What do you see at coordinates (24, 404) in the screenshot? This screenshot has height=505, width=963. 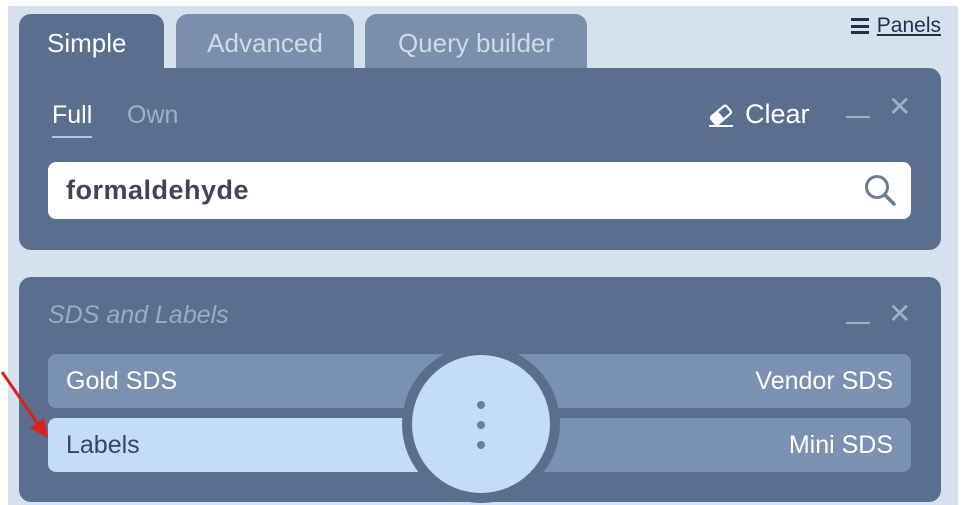 I see `annotation-arrow-icon` at bounding box center [24, 404].